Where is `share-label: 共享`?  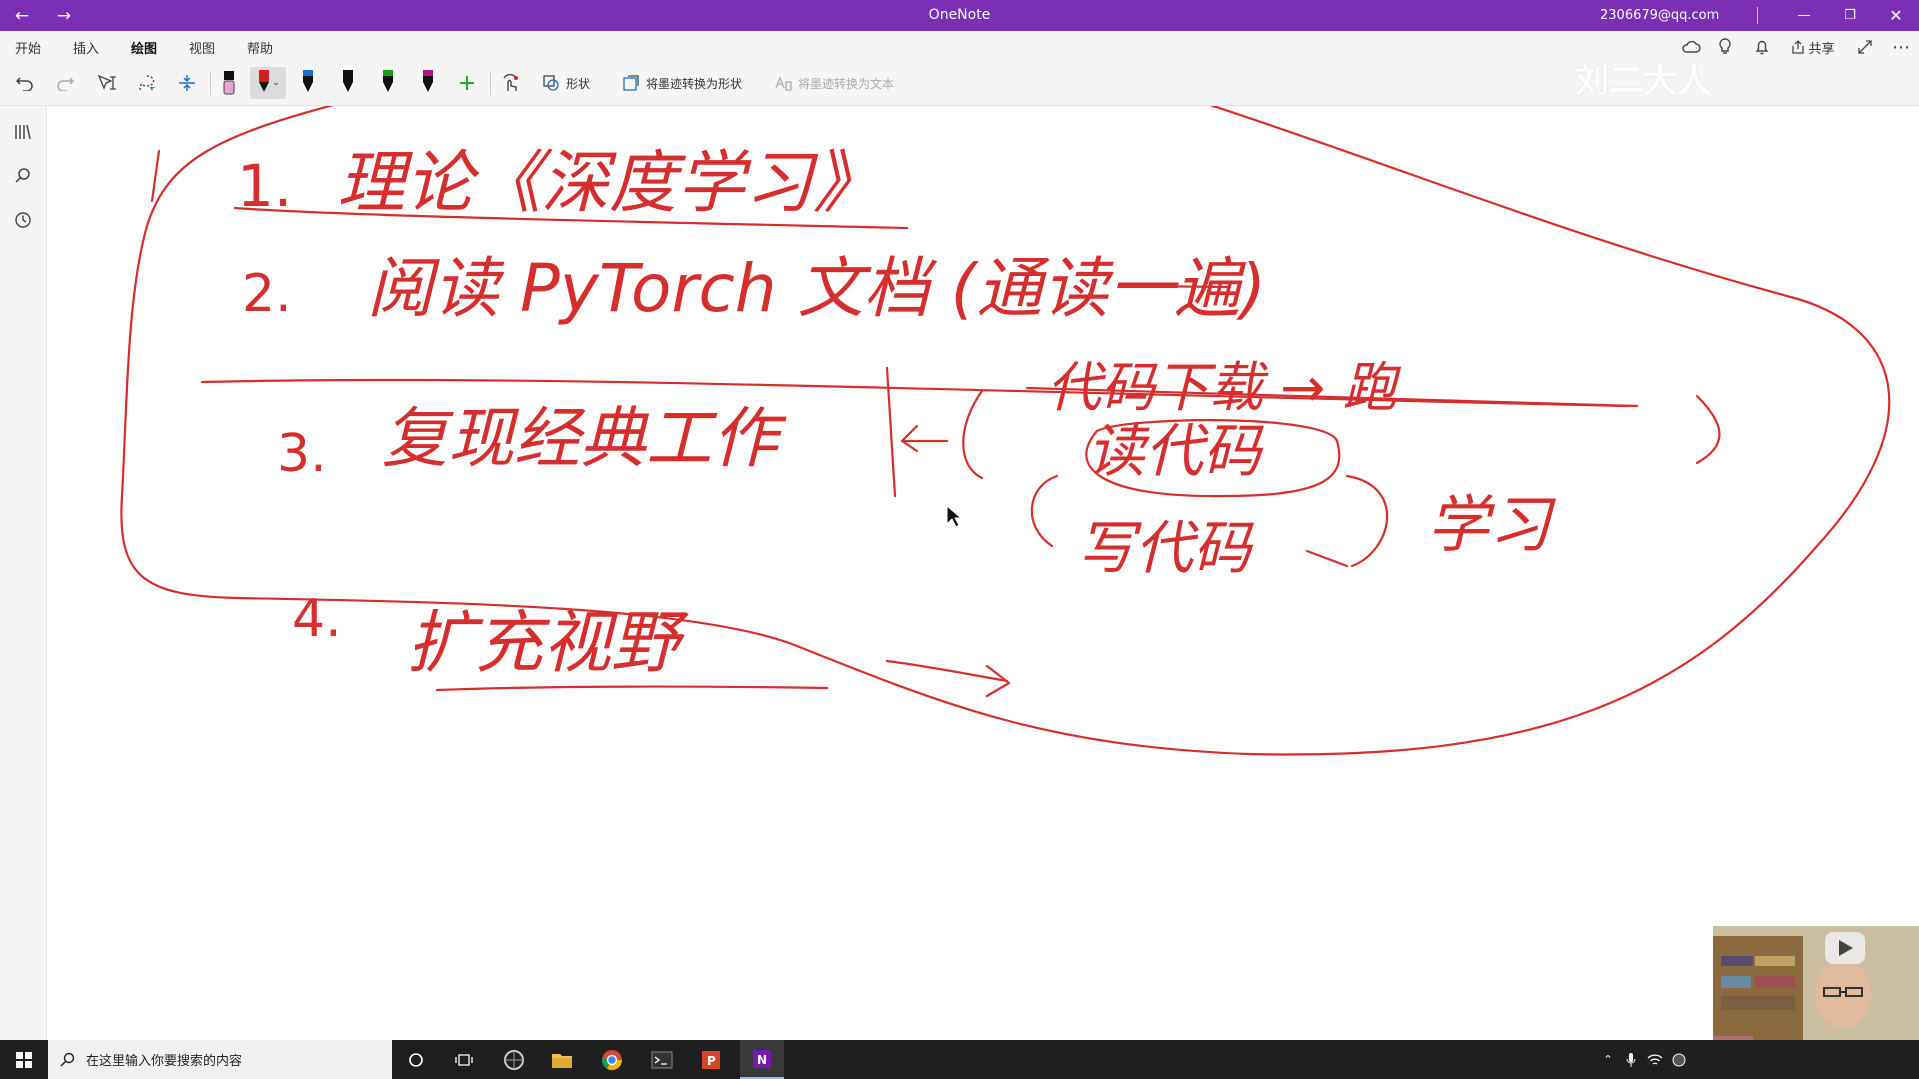 share-label: 共享 is located at coordinates (1821, 49).